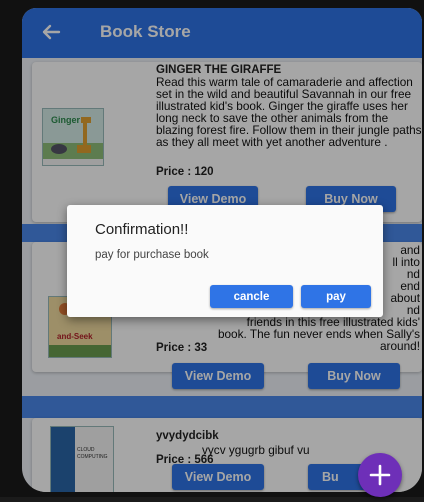 Image resolution: width=424 pixels, height=502 pixels. I want to click on add-book-button, so click(380, 475).